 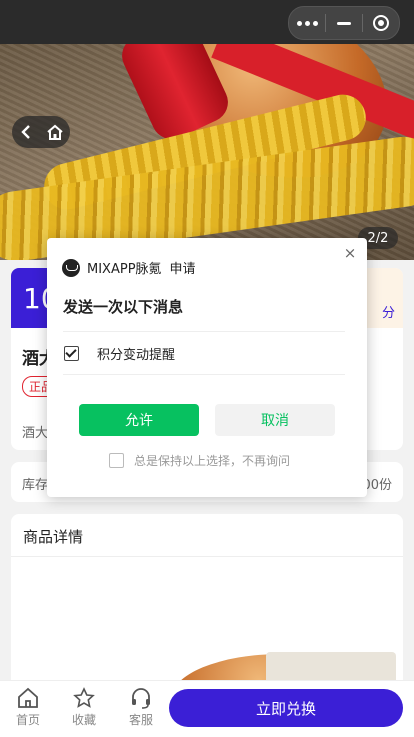 What do you see at coordinates (84, 697) in the screenshot?
I see `star-icon` at bounding box center [84, 697].